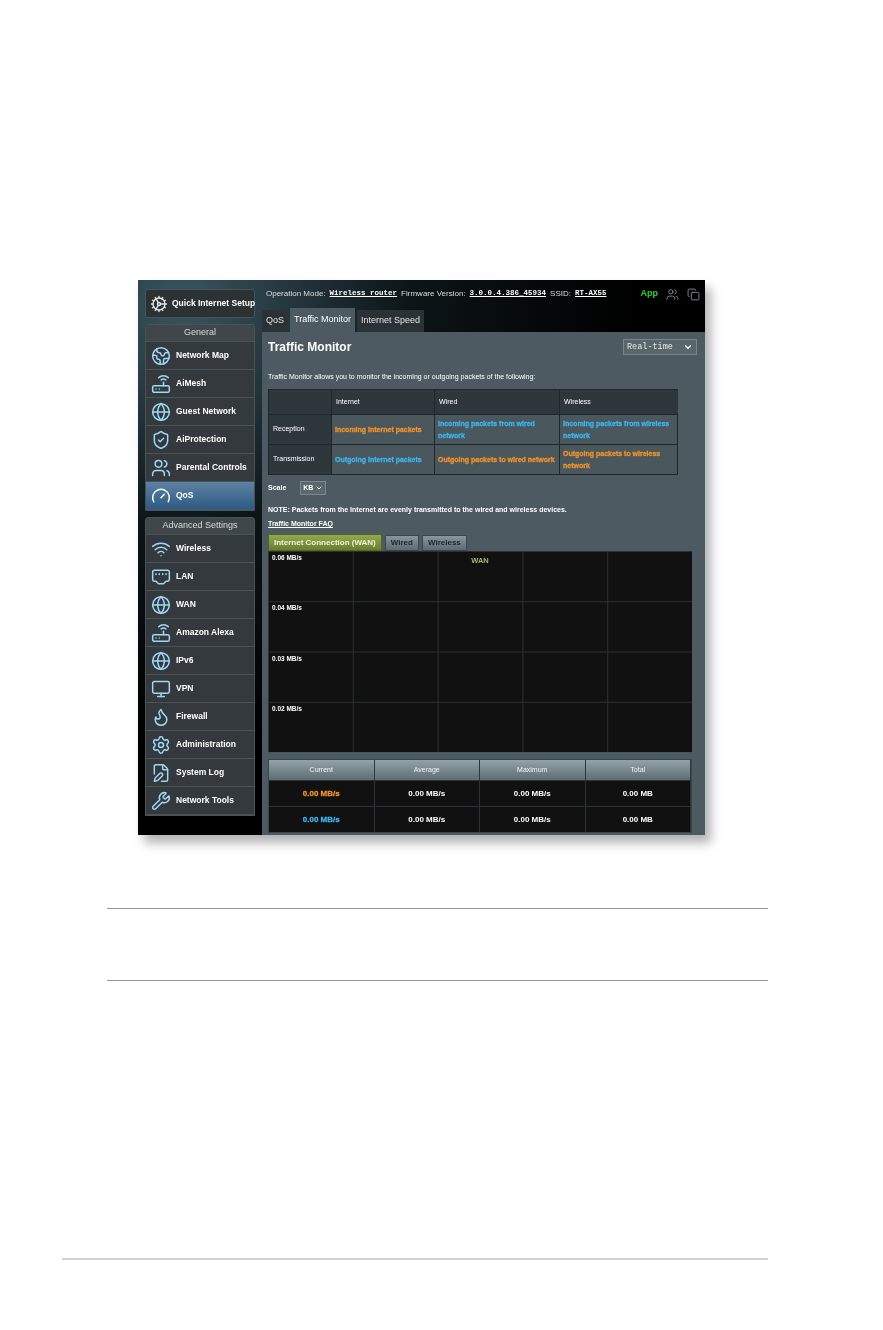 The image size is (883, 1330). I want to click on sidebar-item: QoS, so click(200, 496).